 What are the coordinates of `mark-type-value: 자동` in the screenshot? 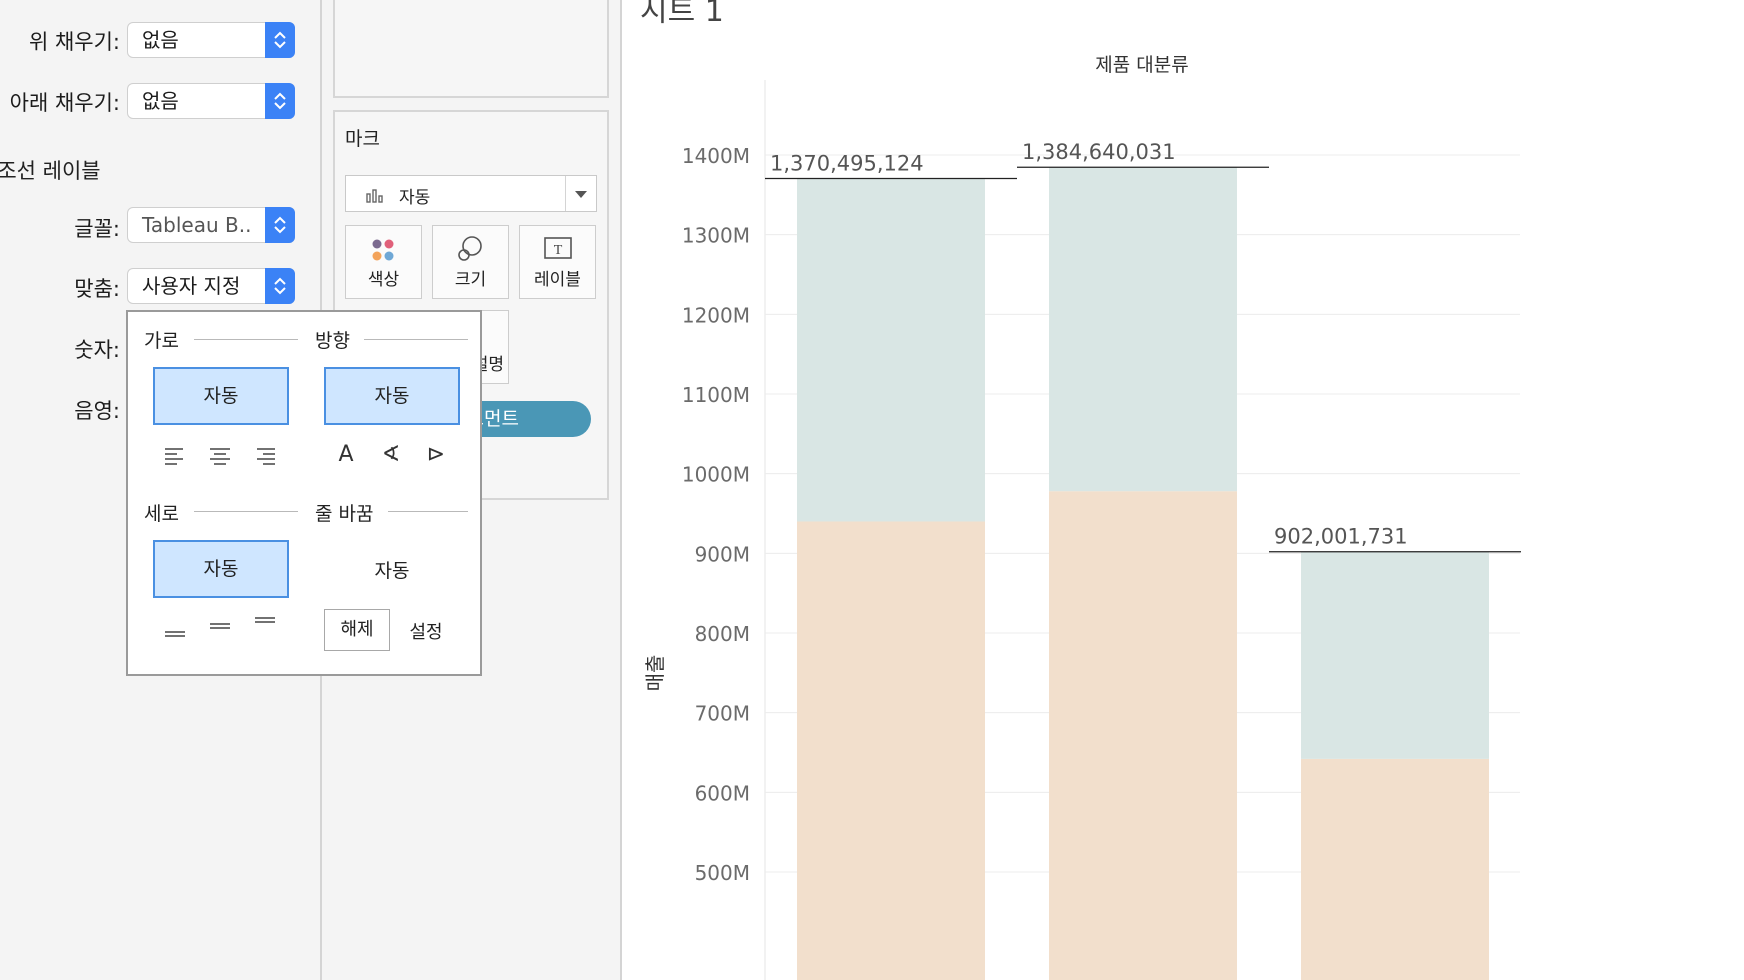 It's located at (415, 198).